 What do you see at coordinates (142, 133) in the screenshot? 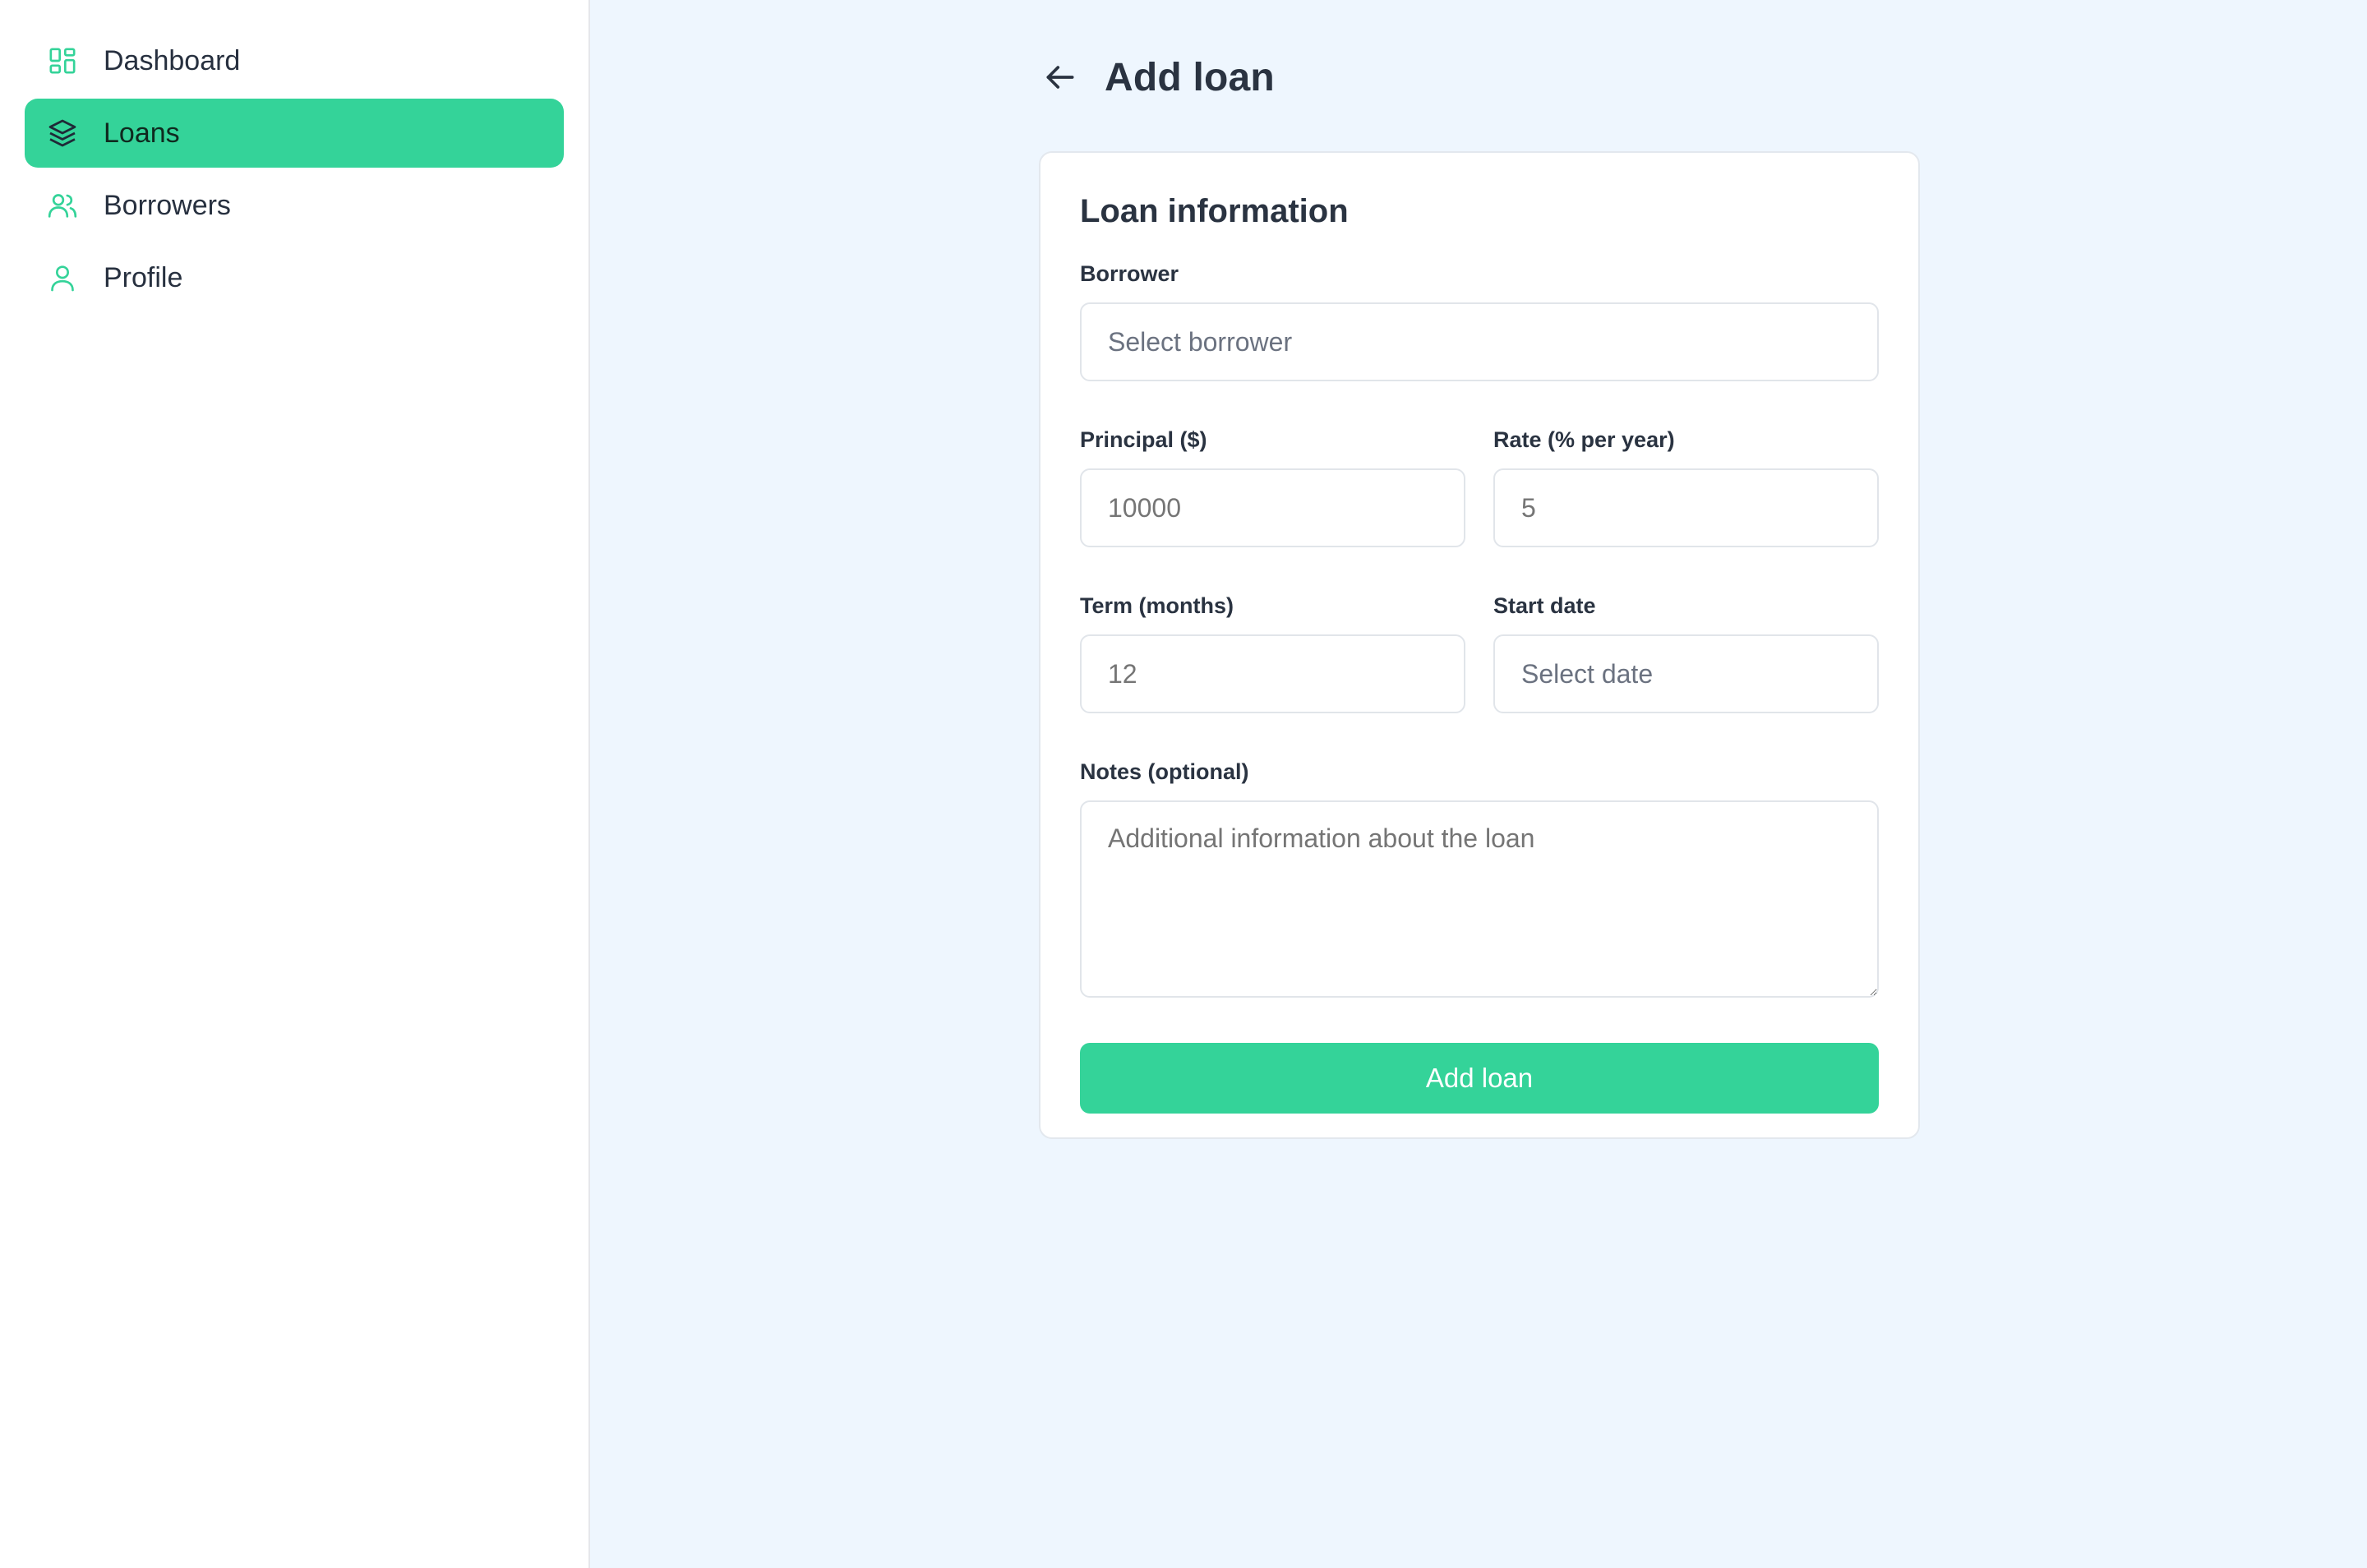
I see `sidebar-item-label: Loans` at bounding box center [142, 133].